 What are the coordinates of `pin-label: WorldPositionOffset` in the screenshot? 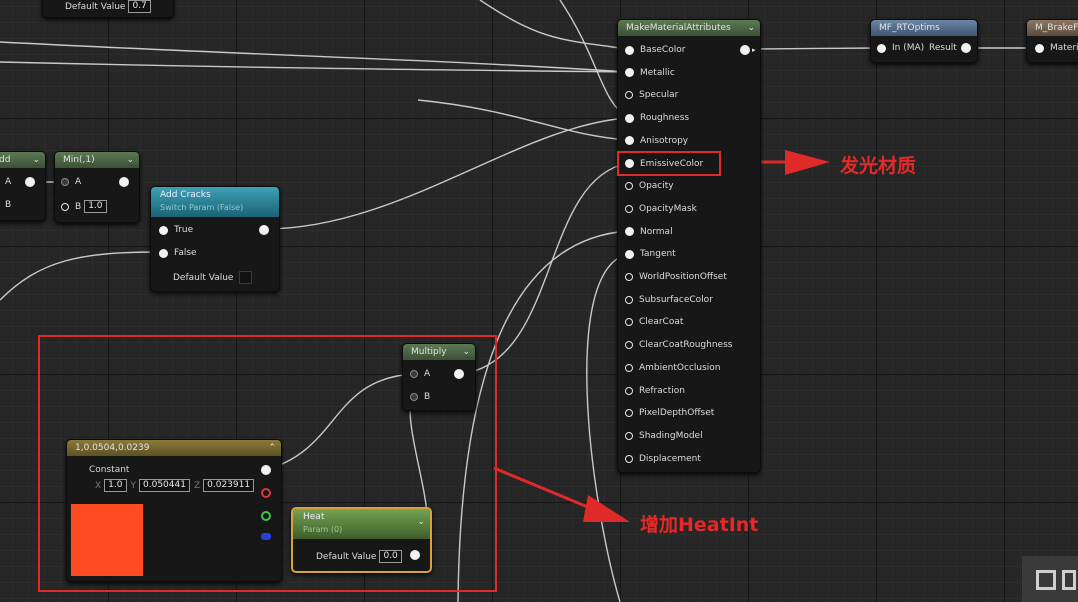 It's located at (683, 277).